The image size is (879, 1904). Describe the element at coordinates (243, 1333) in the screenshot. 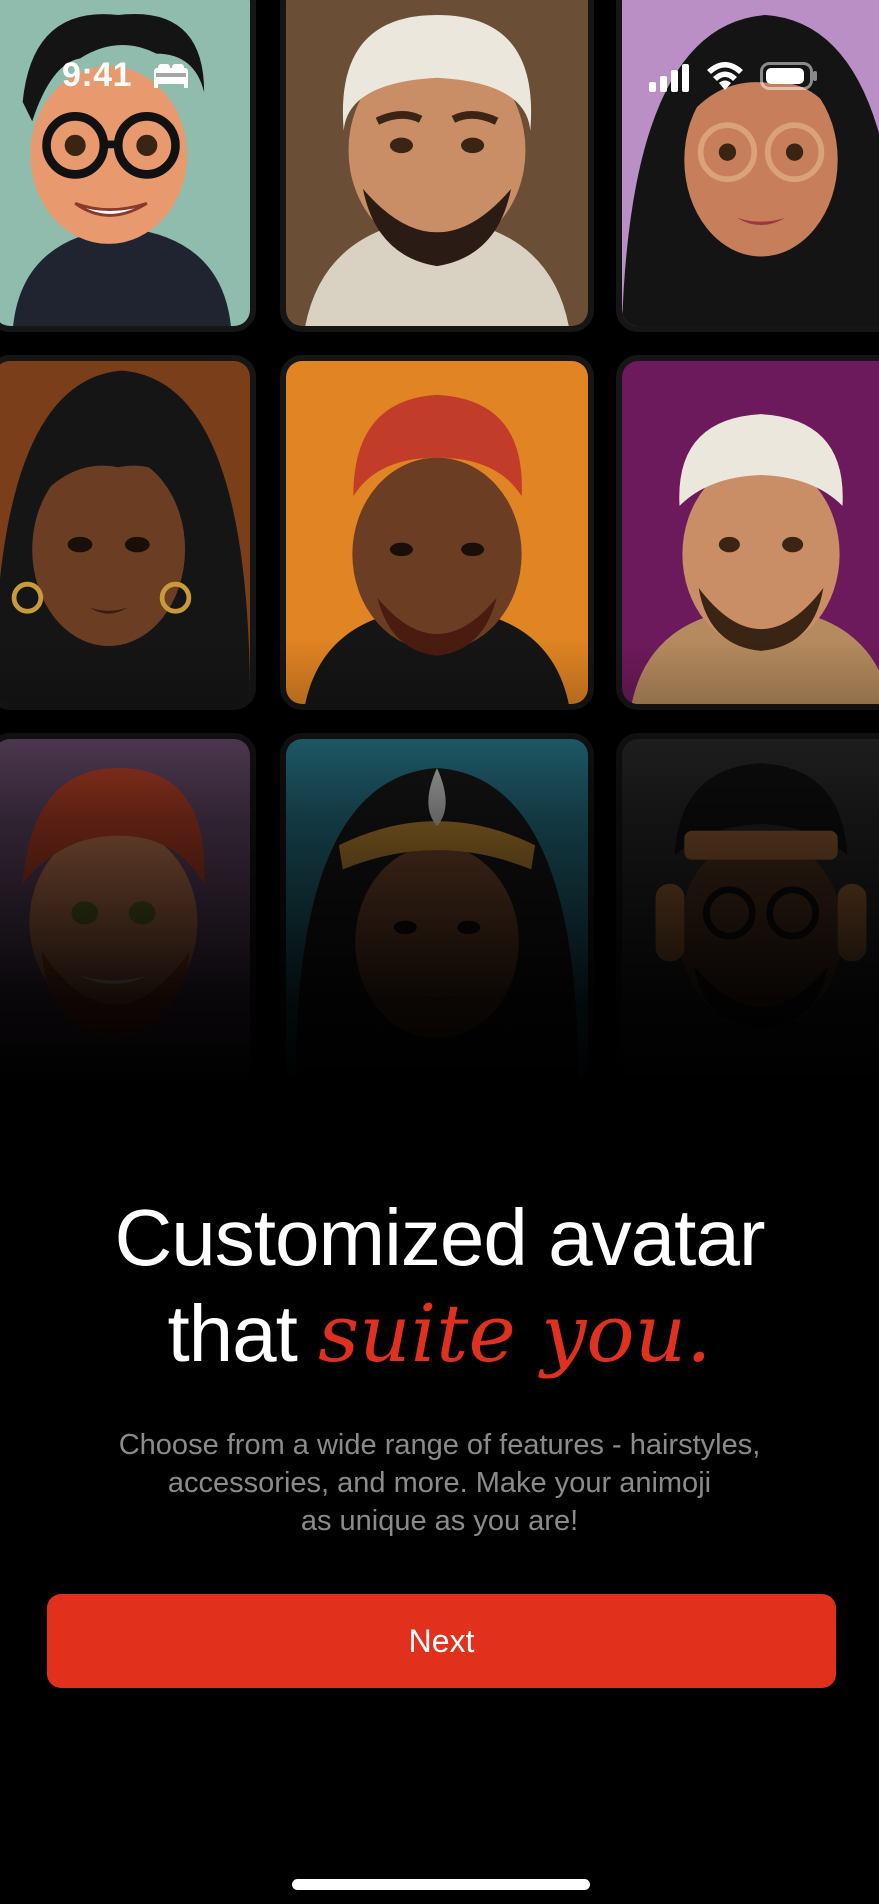

I see `headline-plain-text: that` at that location.